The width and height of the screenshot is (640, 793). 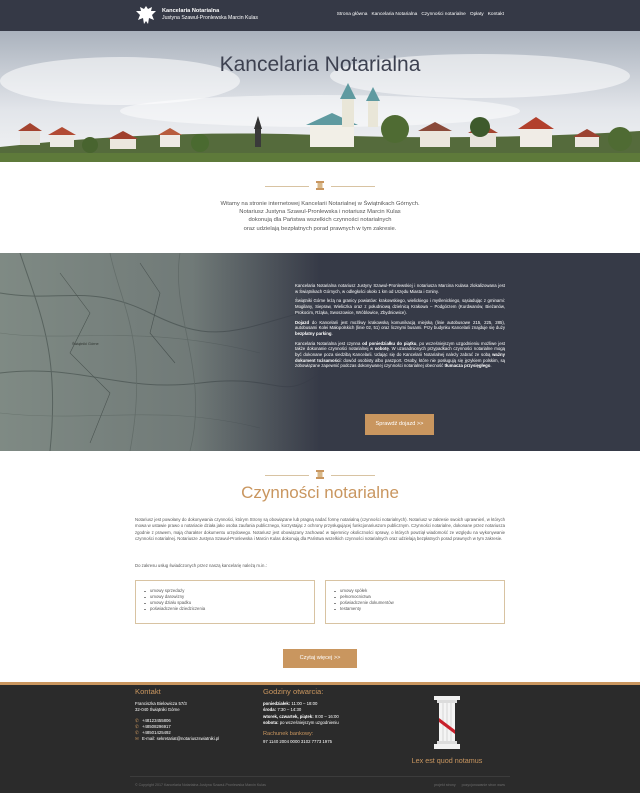 What do you see at coordinates (496, 14) in the screenshot?
I see `menu-item-contact: Kontakt` at bounding box center [496, 14].